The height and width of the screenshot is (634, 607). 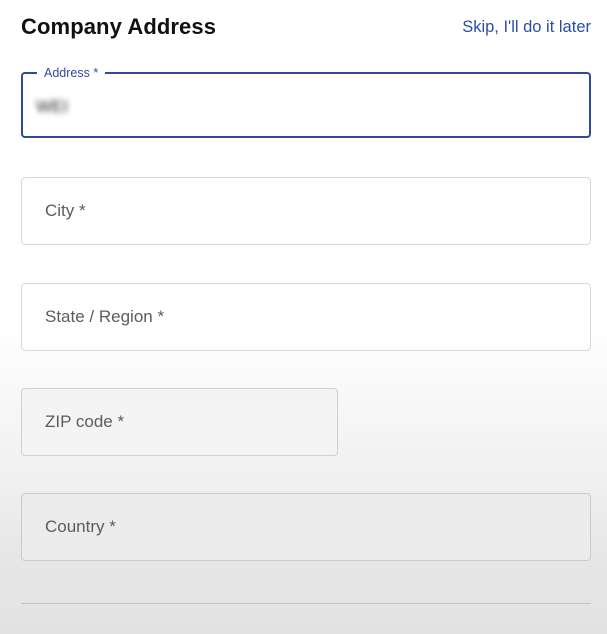 What do you see at coordinates (105, 316) in the screenshot?
I see `state-region-placeholder: State / Region *` at bounding box center [105, 316].